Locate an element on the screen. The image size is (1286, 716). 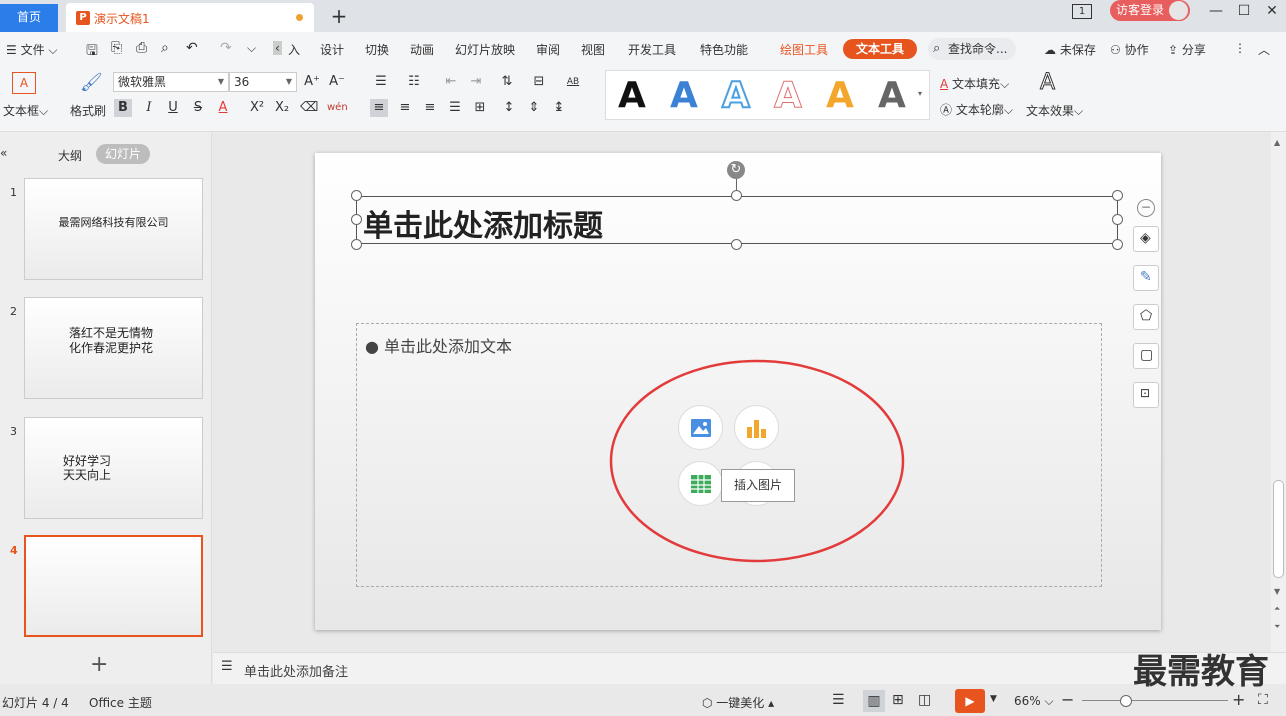
format-painter-button: 格式刷 is located at coordinates (88, 110).